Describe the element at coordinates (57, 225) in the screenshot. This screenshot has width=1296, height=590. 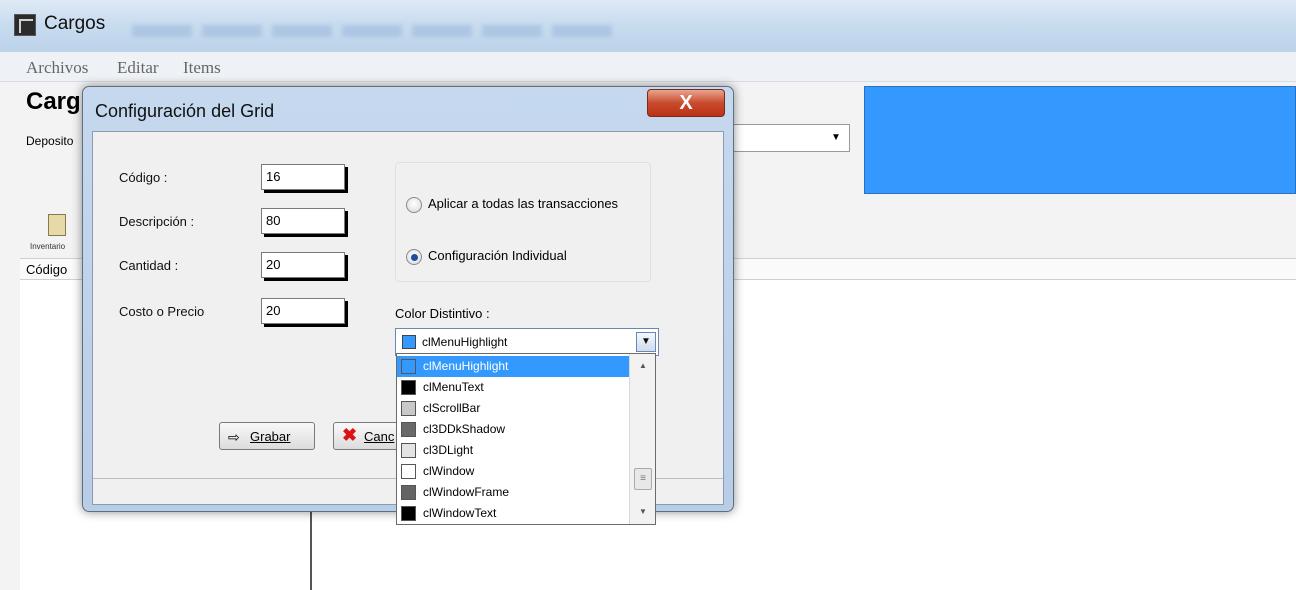
I see `clipboard-icon` at that location.